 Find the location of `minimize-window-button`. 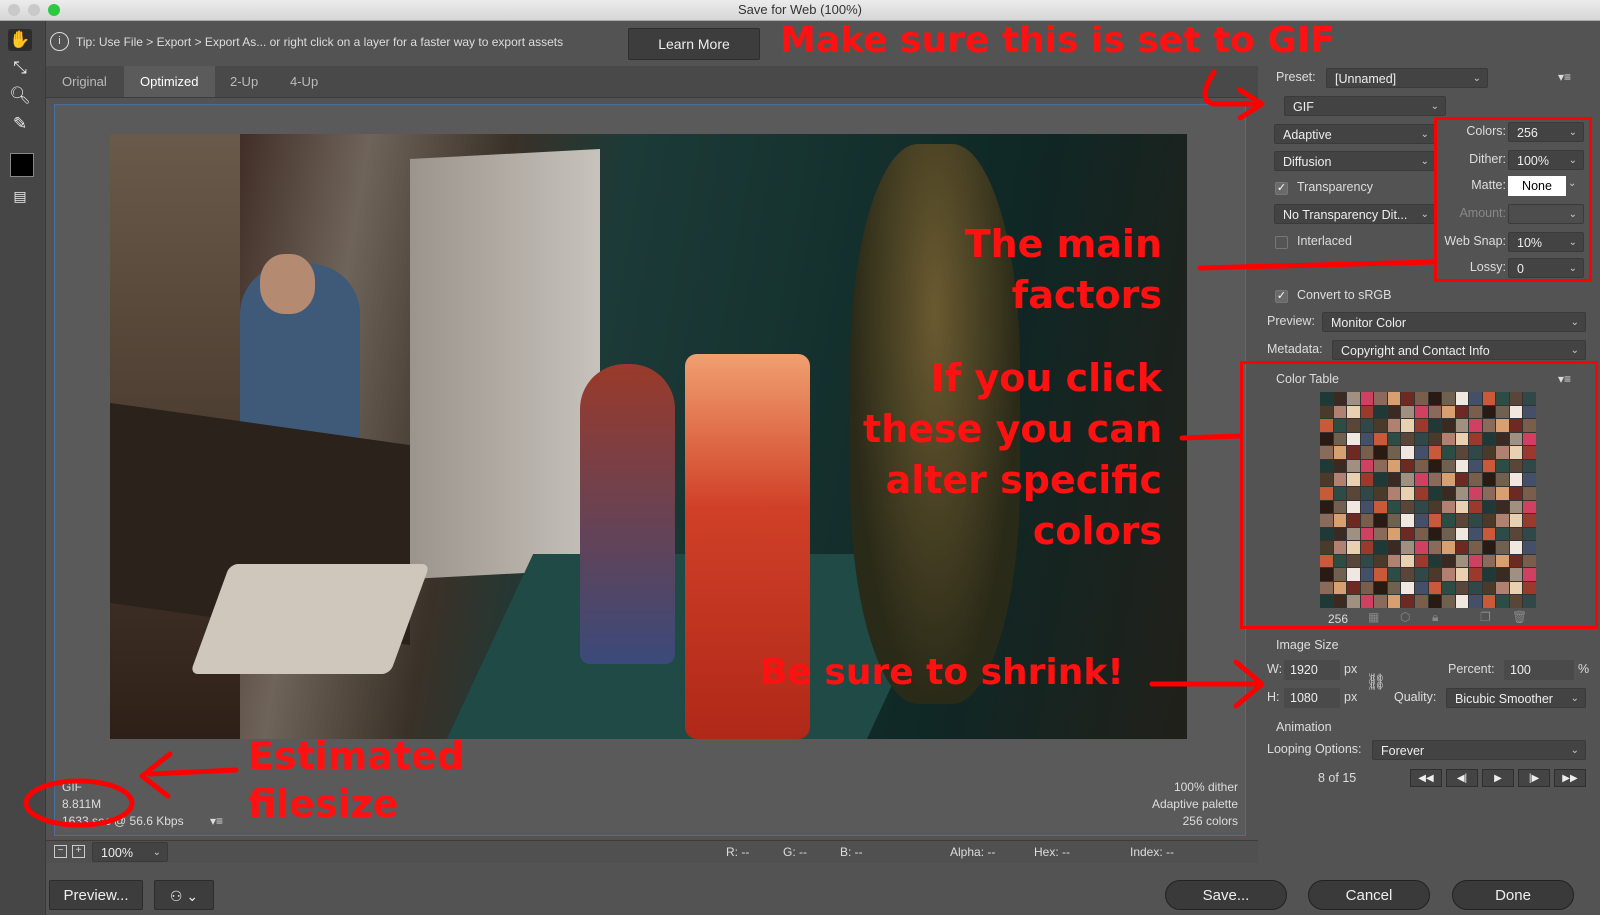

minimize-window-button is located at coordinates (34, 10).